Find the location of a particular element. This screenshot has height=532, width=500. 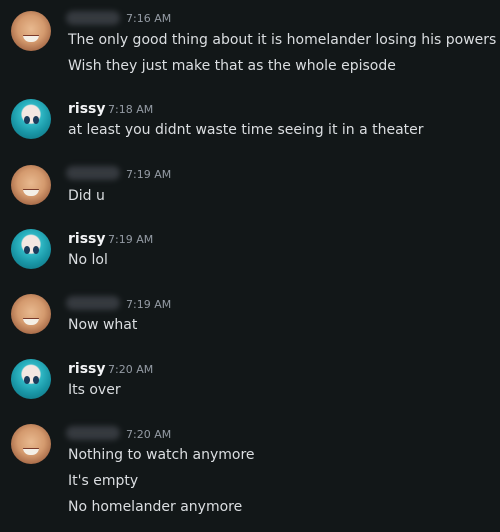

message-text: Now what is located at coordinates (103, 325).